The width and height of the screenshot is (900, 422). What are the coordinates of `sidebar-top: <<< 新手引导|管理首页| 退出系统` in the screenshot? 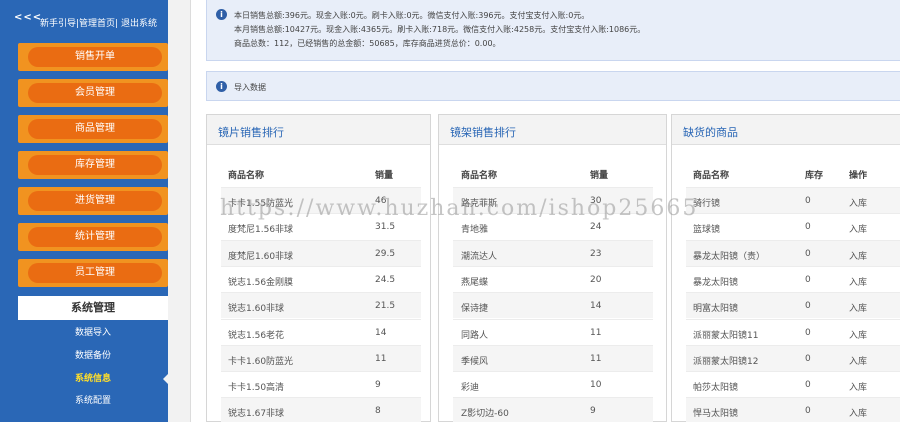 It's located at (84, 20).